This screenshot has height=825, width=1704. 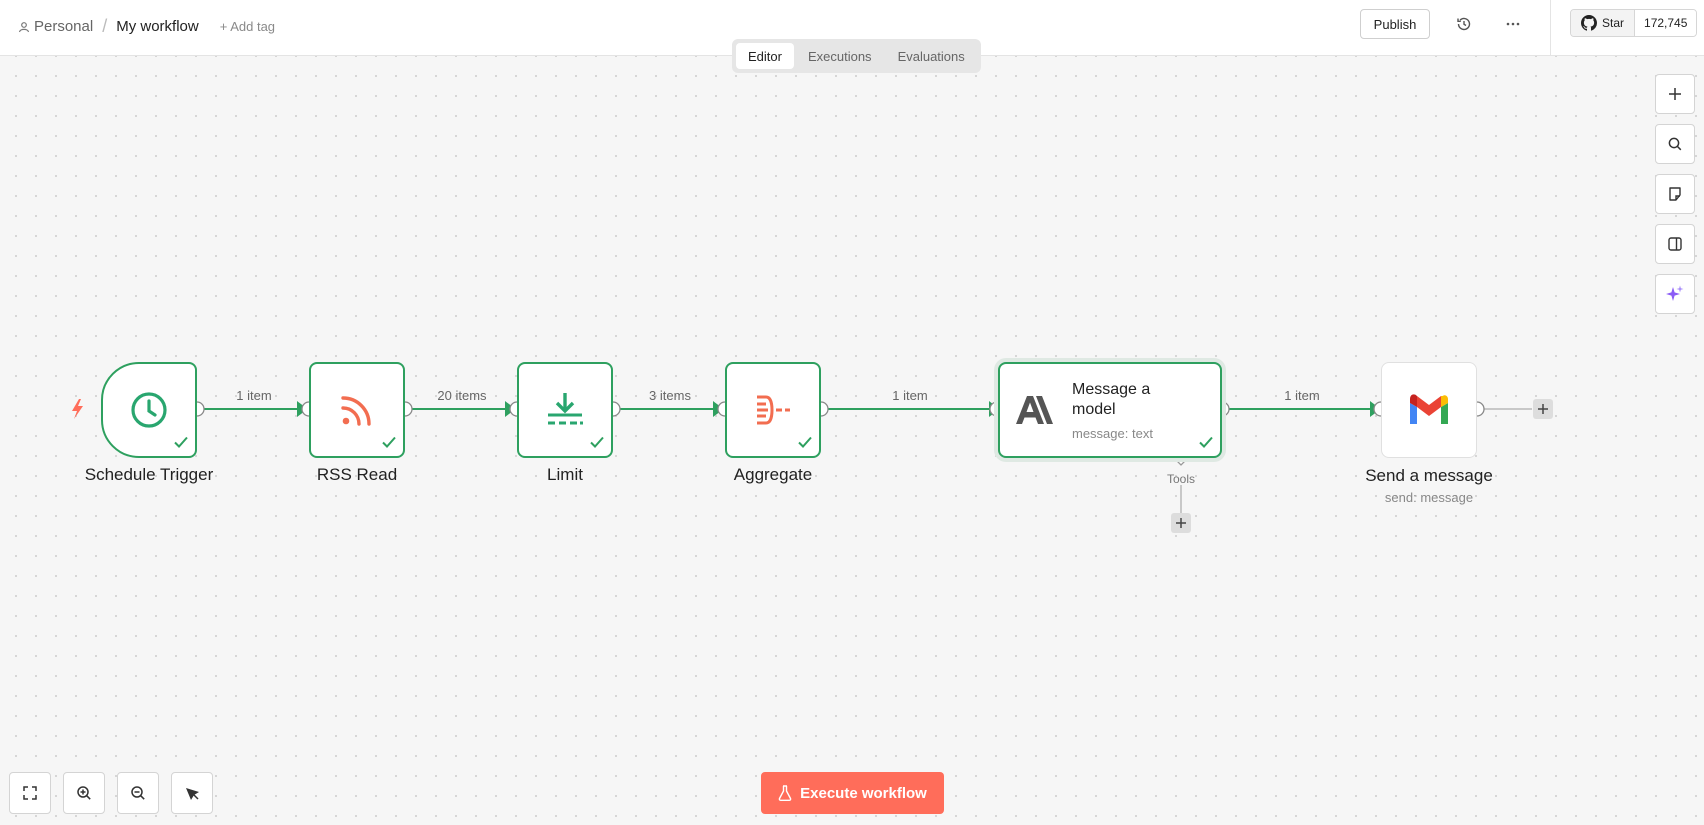 What do you see at coordinates (1429, 475) in the screenshot?
I see `node-label: Send a message` at bounding box center [1429, 475].